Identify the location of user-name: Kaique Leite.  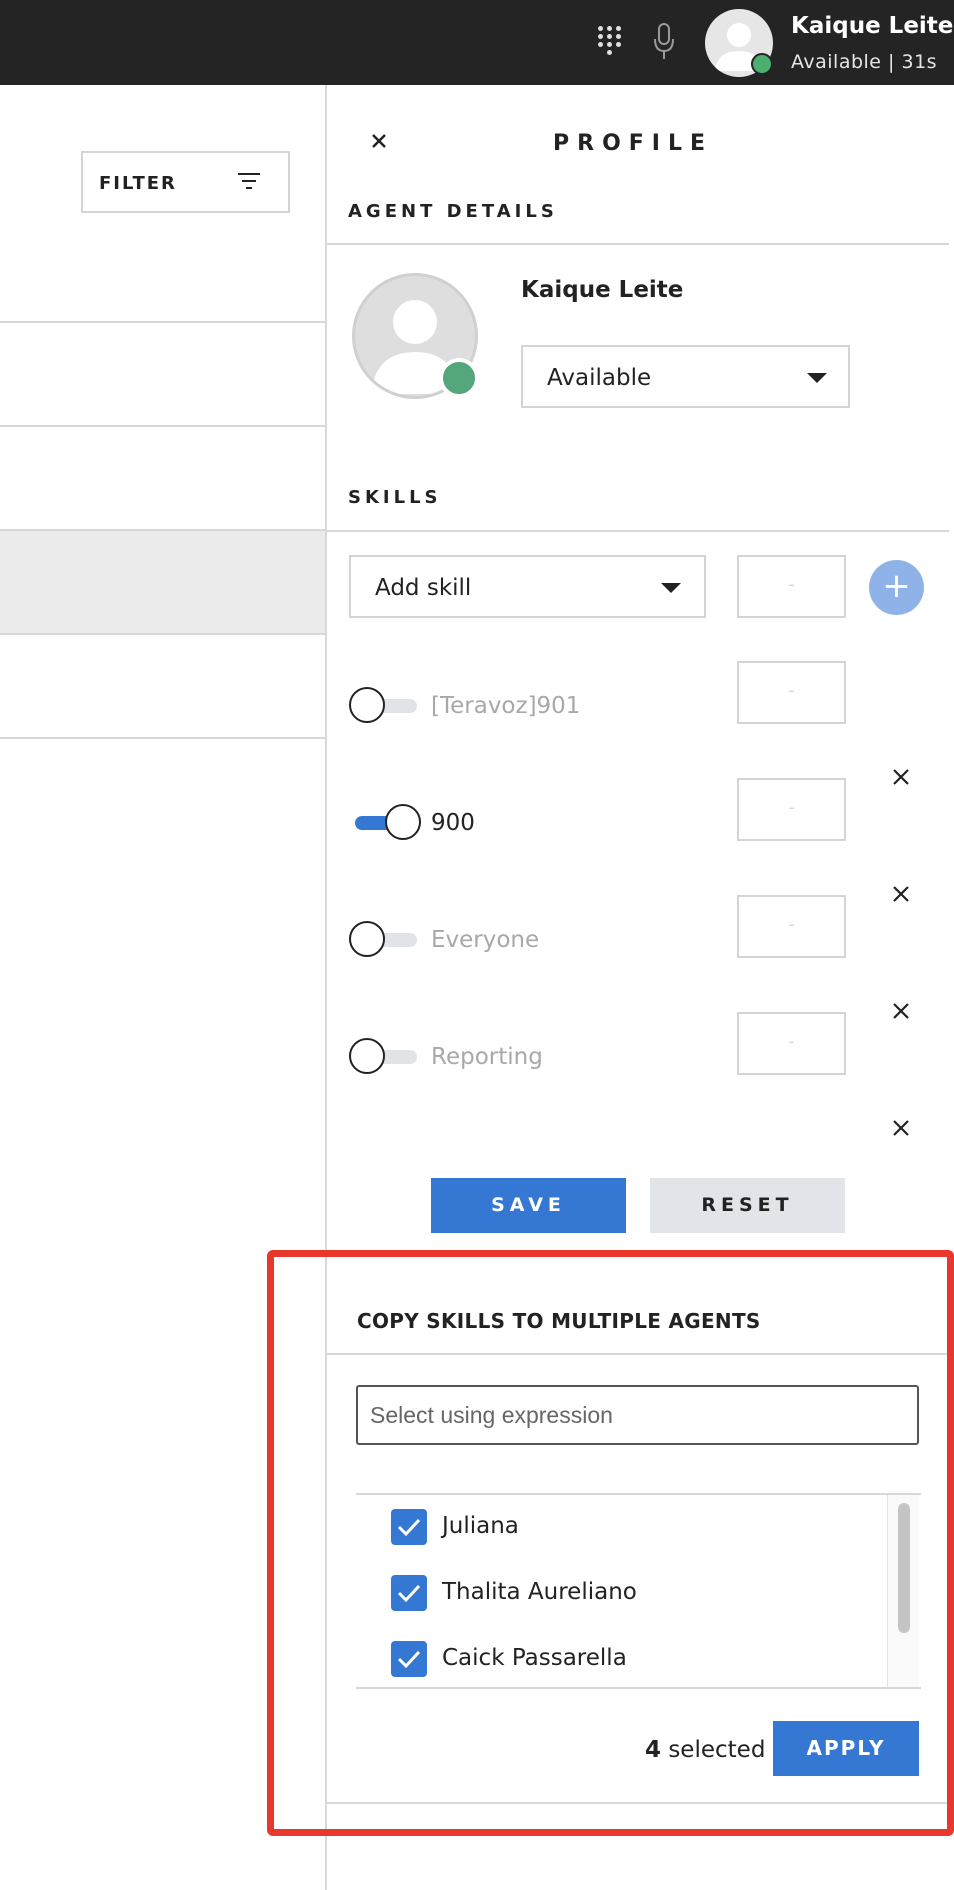
(872, 26).